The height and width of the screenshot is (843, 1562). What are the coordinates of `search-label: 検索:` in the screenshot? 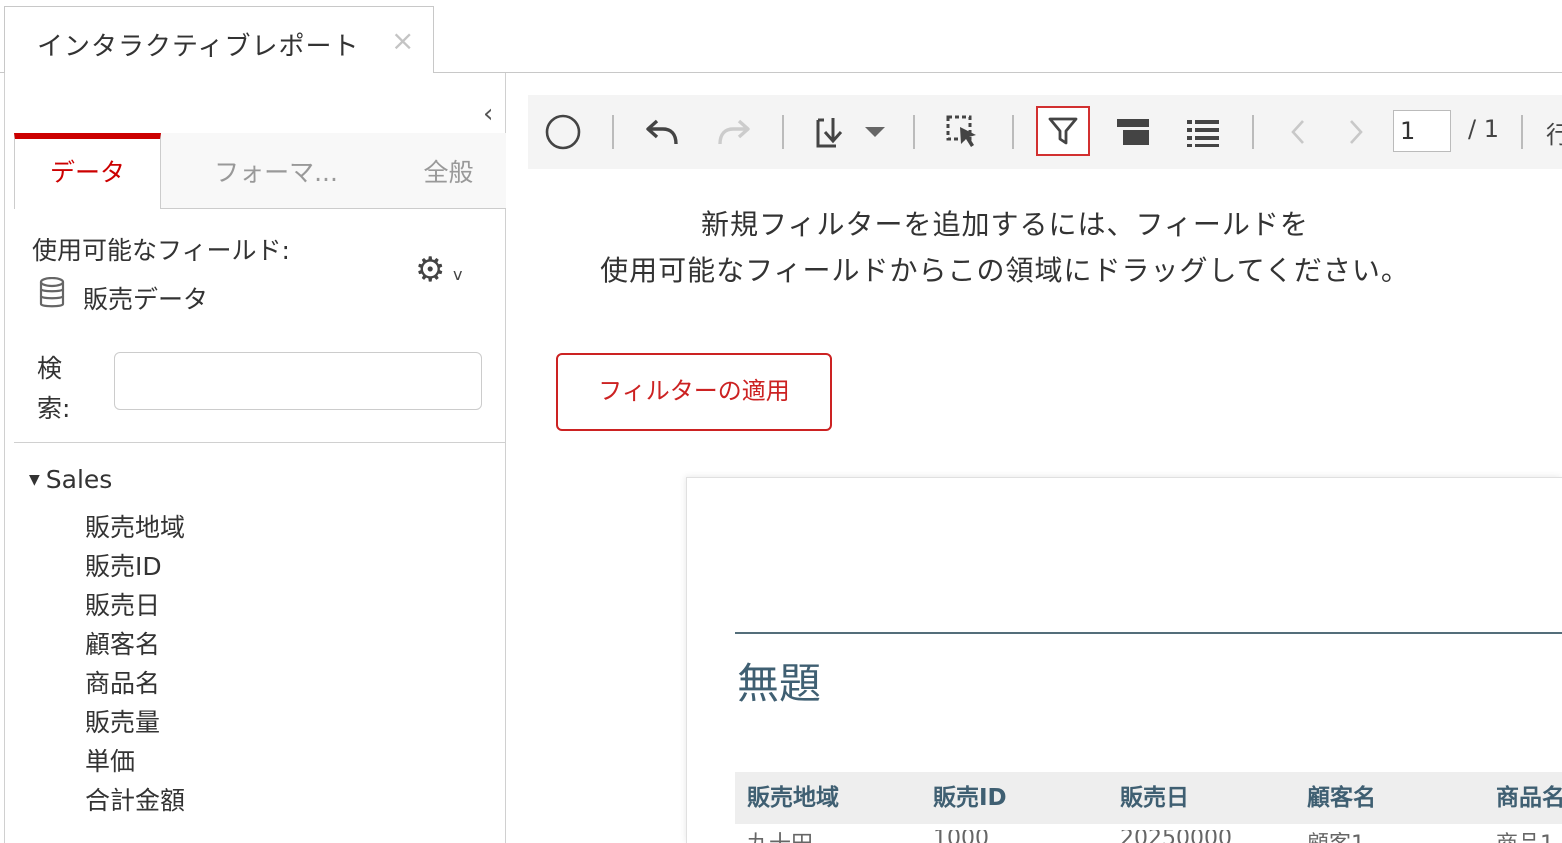 It's located at (54, 388).